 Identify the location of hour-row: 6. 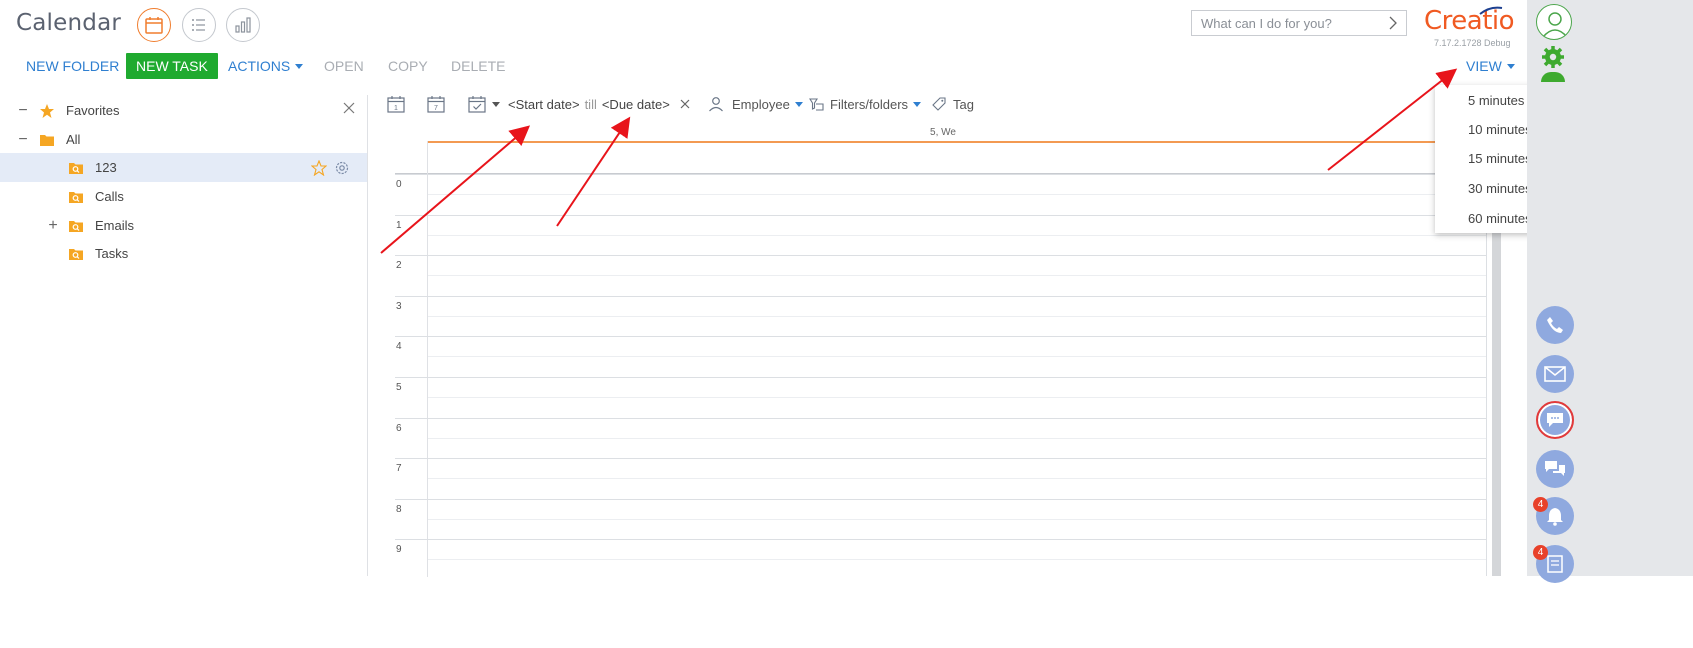
(941, 438).